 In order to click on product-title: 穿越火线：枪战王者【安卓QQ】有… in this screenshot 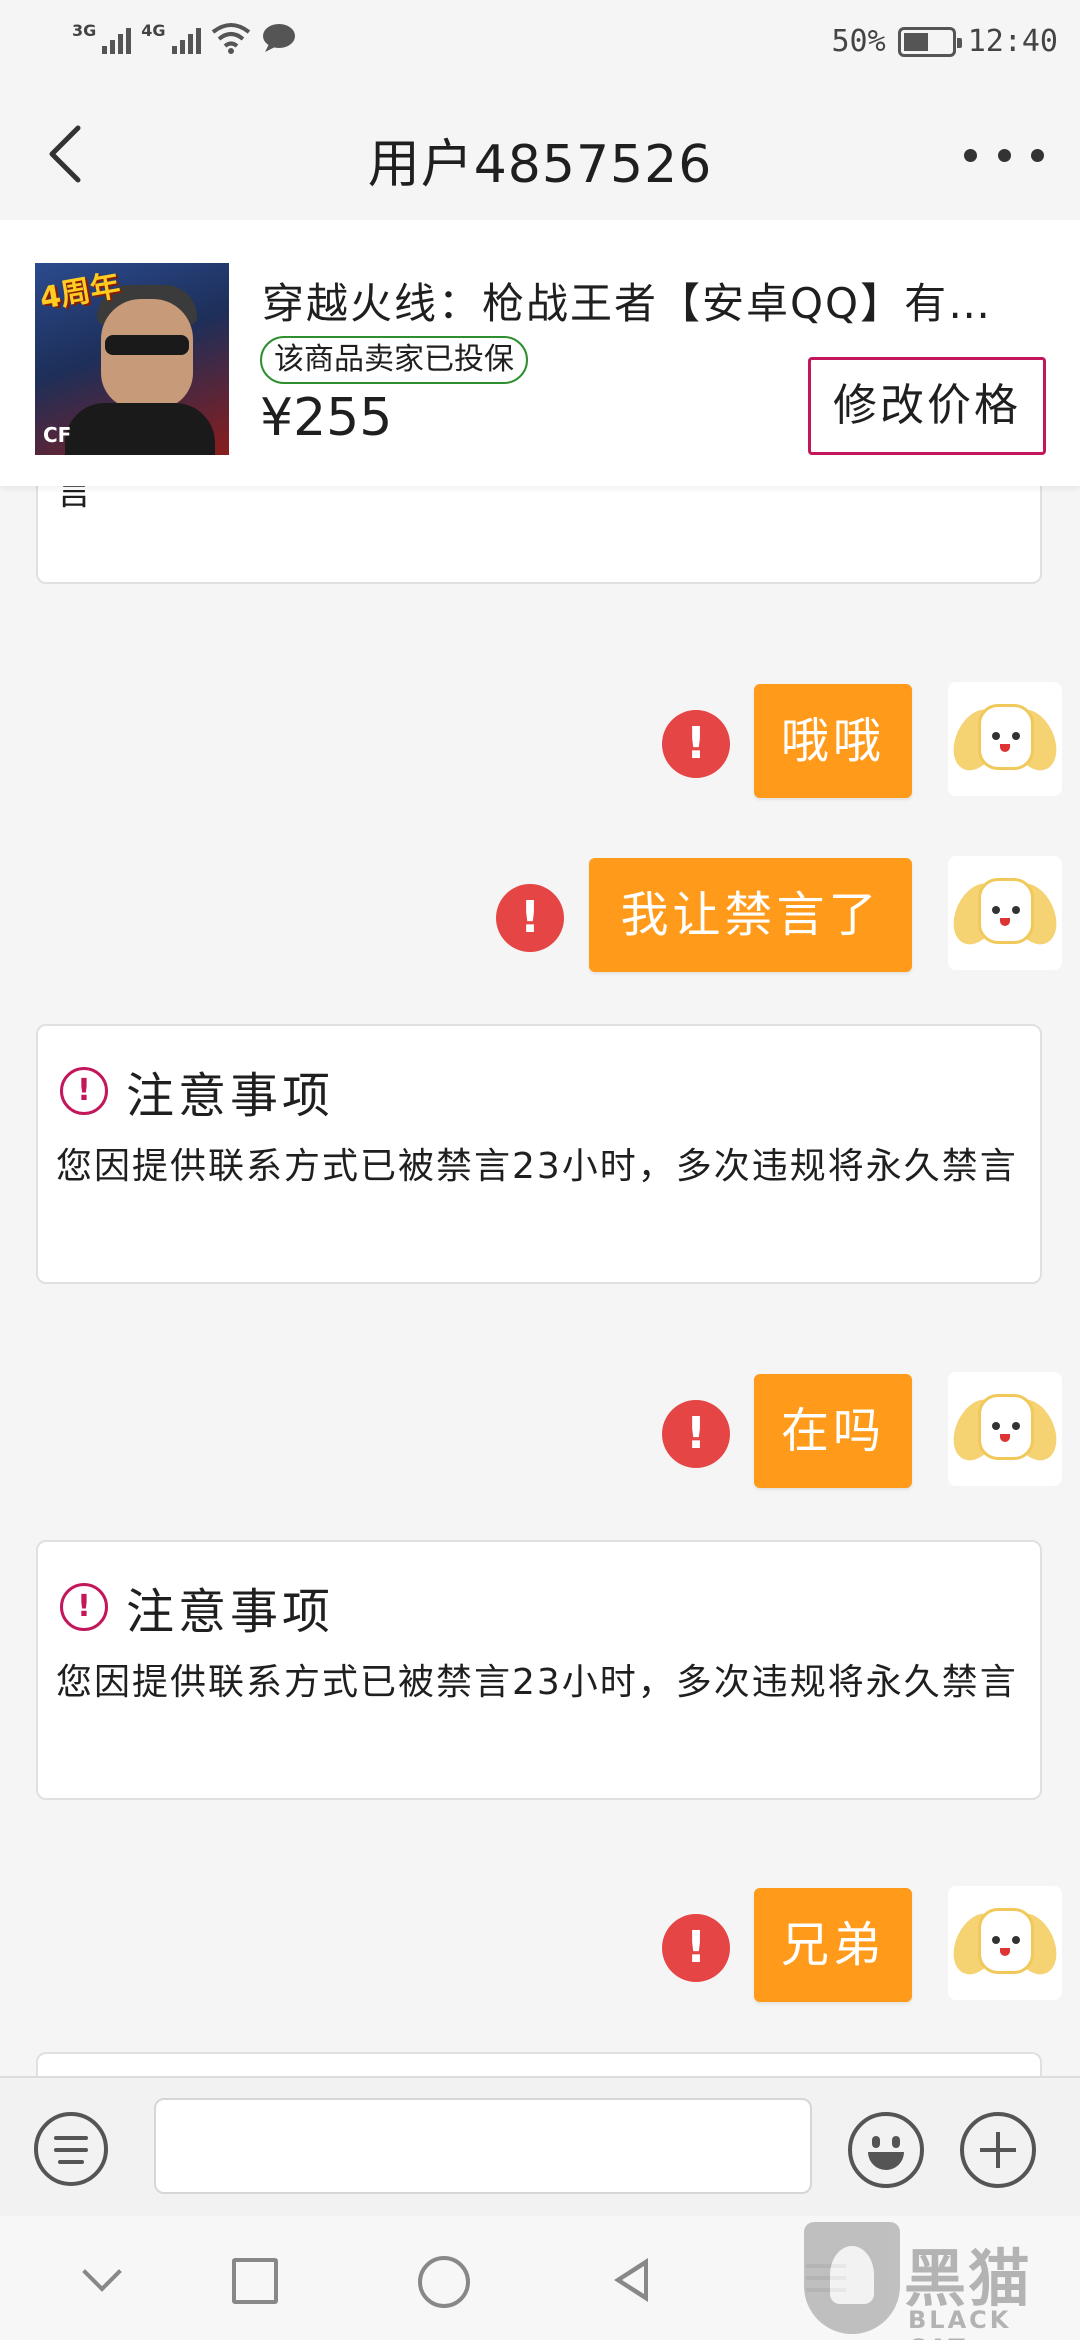, I will do `click(627, 303)`.